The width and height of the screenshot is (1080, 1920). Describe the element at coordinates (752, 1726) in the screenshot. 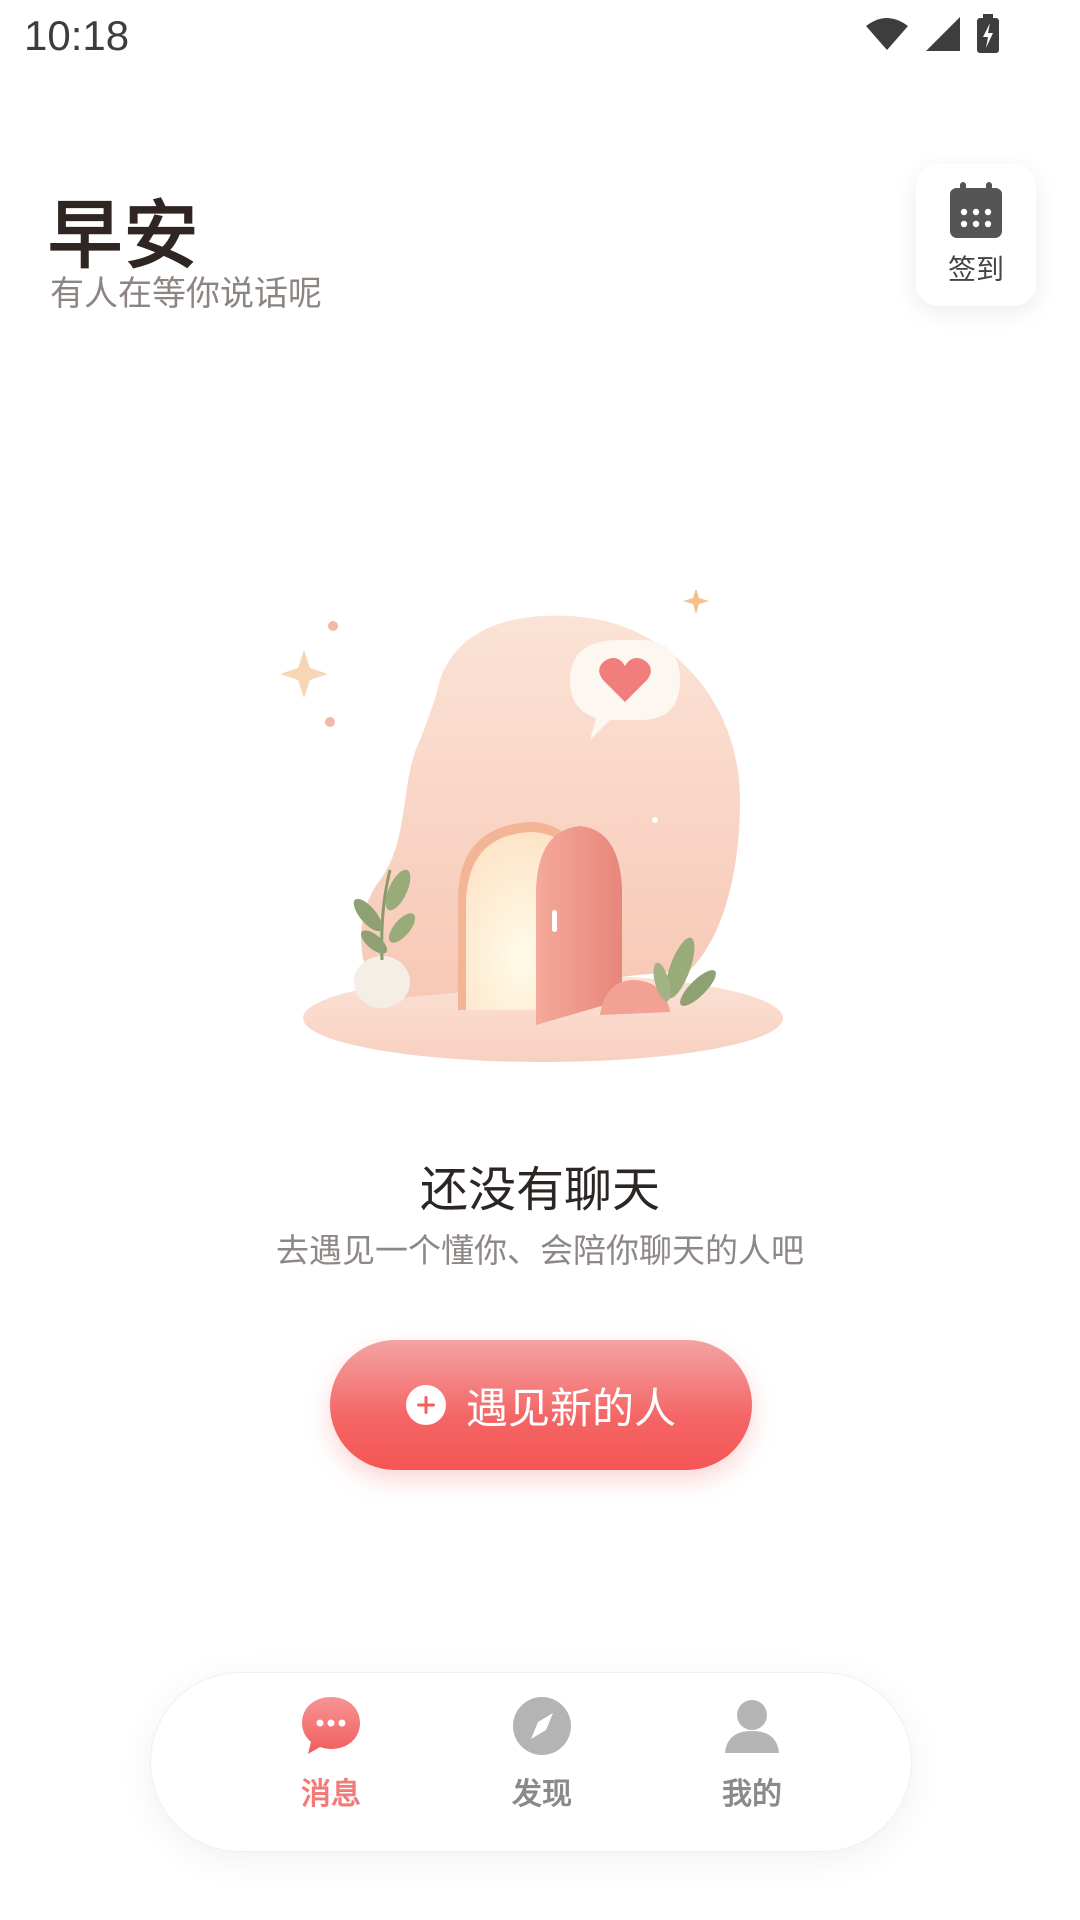

I see `person-icon` at that location.